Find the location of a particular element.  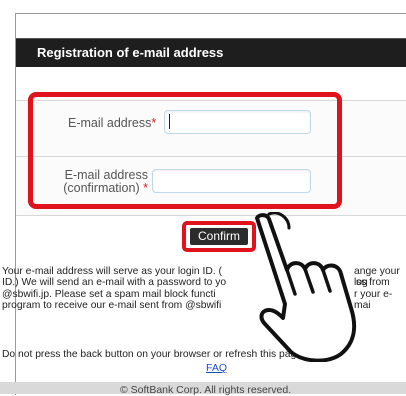

faq-link: FAQ is located at coordinates (216, 368).